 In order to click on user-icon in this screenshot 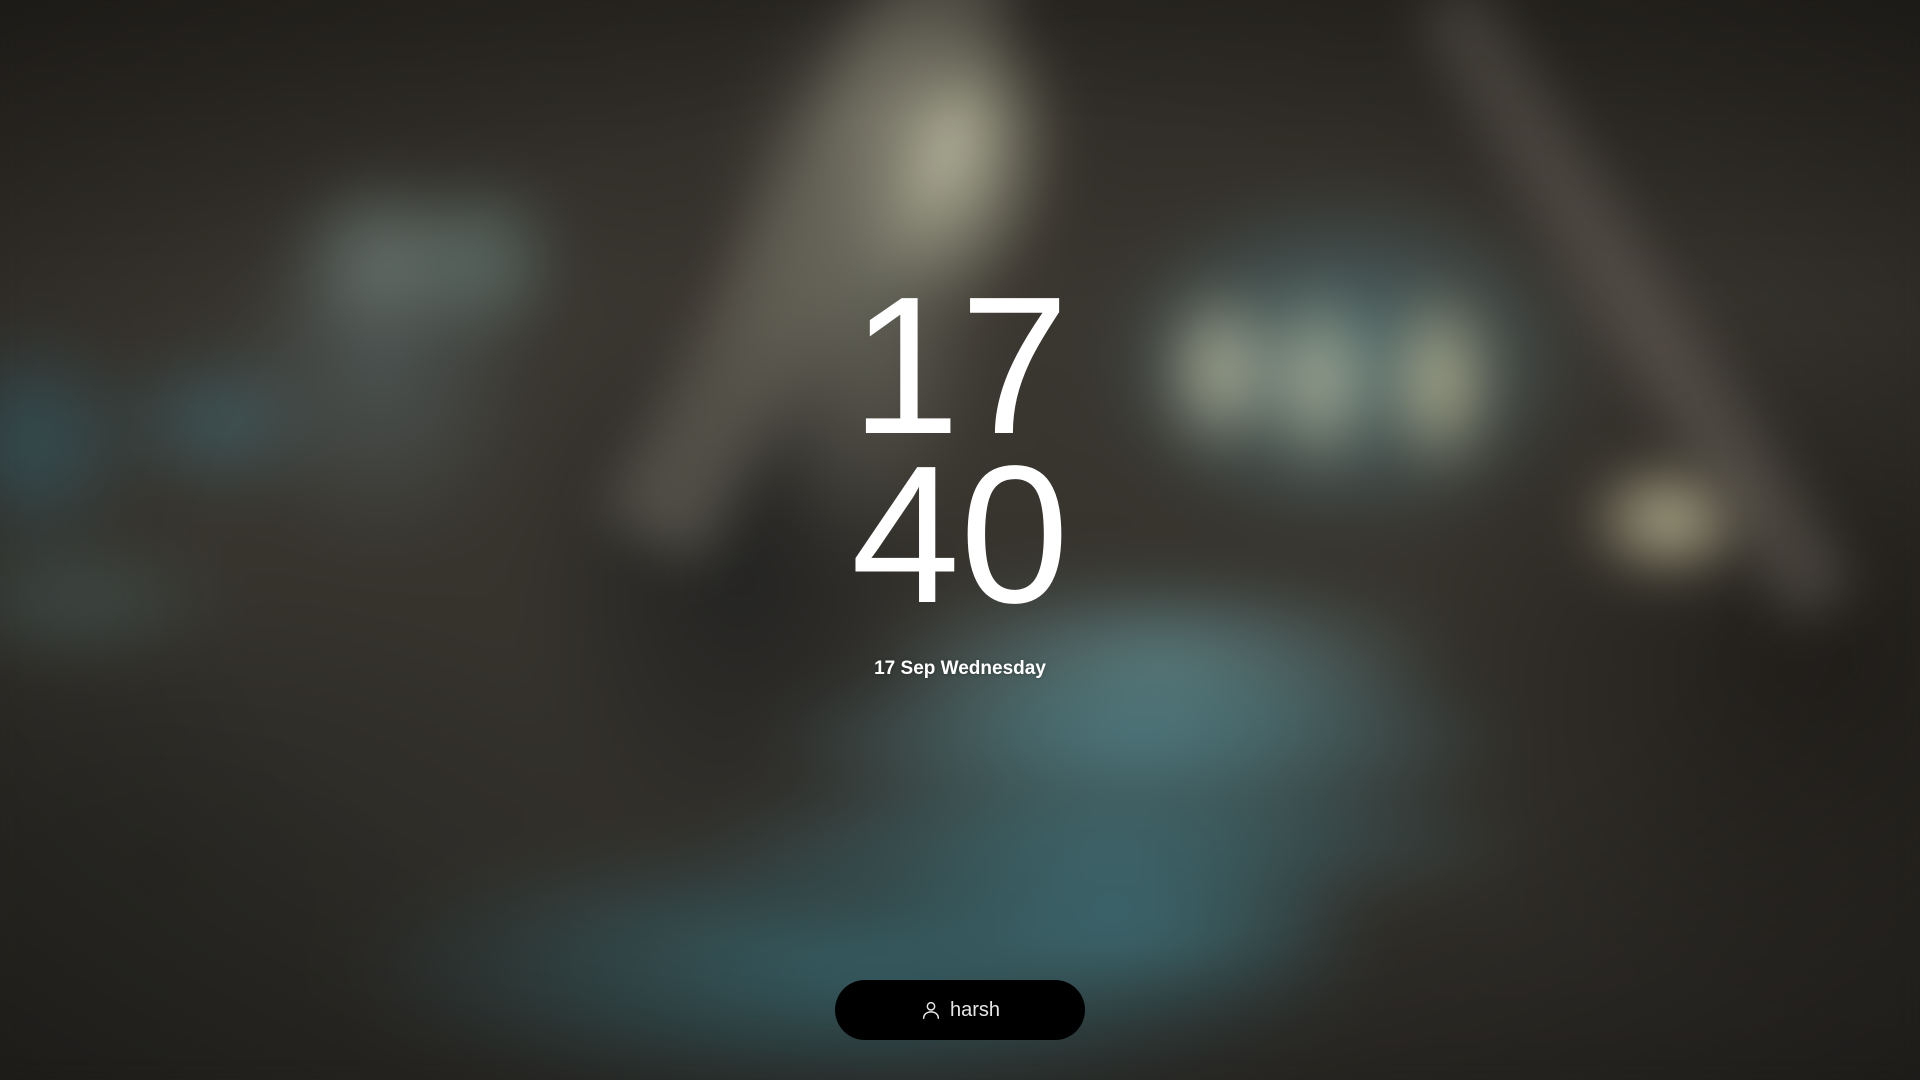, I will do `click(931, 1010)`.